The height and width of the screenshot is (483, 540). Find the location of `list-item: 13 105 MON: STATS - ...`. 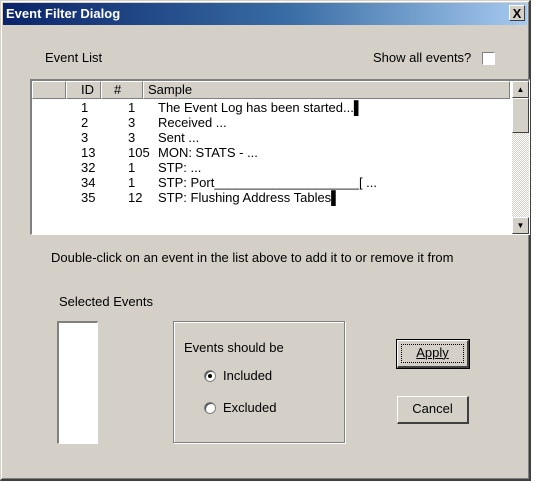

list-item: 13 105 MON: STATS - ... is located at coordinates (271, 152).